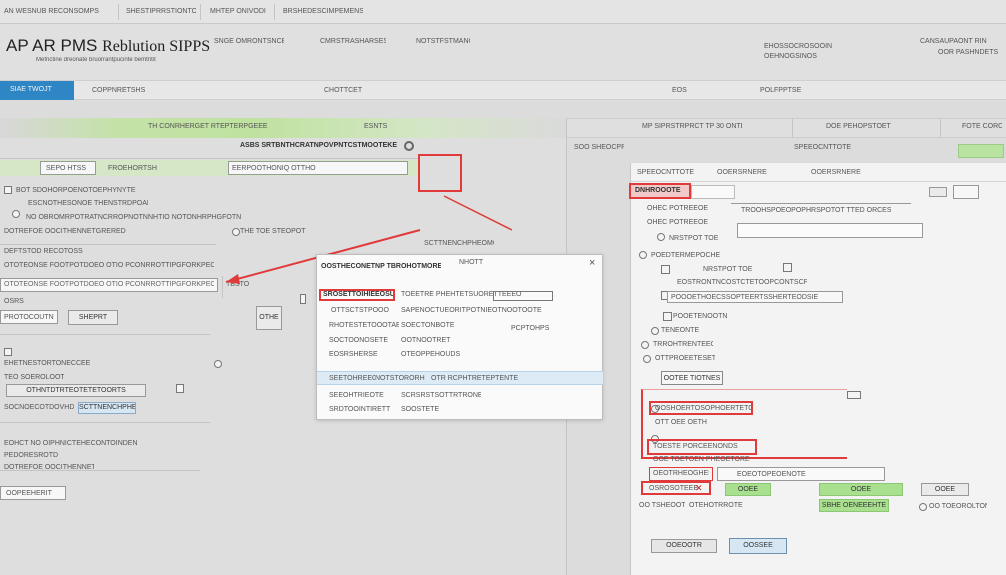  I want to click on modal-row-2-extra: PCPTOHPS, so click(530, 328).